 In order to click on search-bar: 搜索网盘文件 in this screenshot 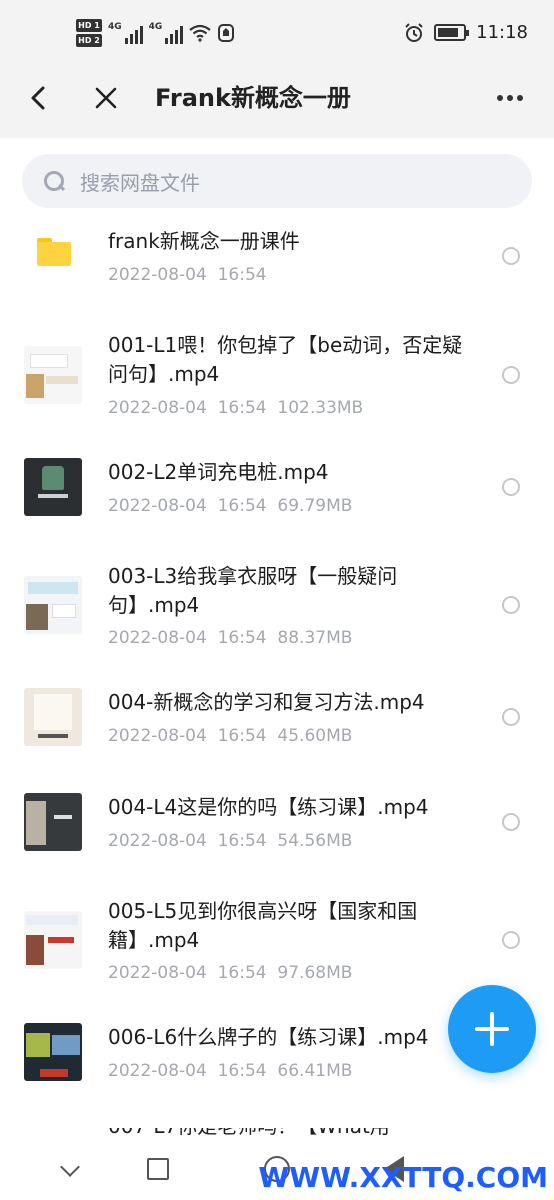, I will do `click(277, 181)`.